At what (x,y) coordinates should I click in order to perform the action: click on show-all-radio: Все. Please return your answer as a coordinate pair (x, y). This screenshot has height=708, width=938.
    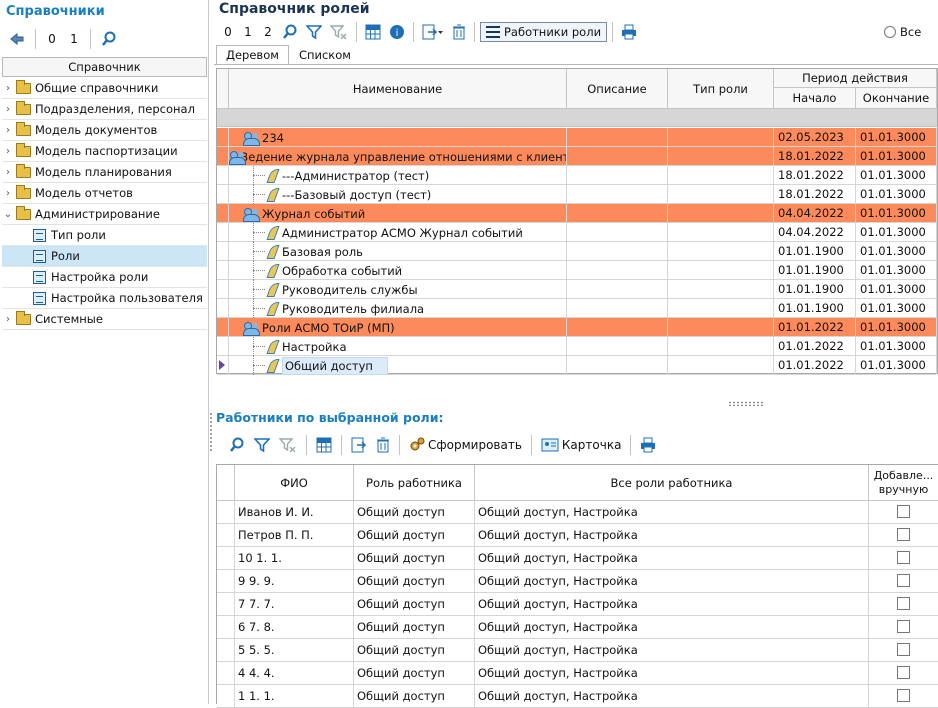
    Looking at the image, I should click on (902, 32).